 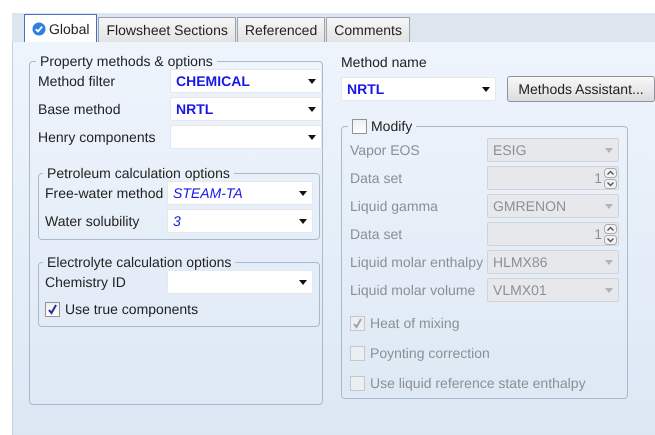 I want to click on field-label: Method name, so click(x=384, y=62).